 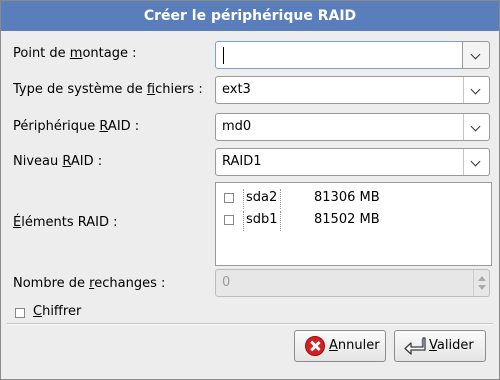 I want to click on raid-level-label: Niveau RAID :, so click(x=58, y=161).